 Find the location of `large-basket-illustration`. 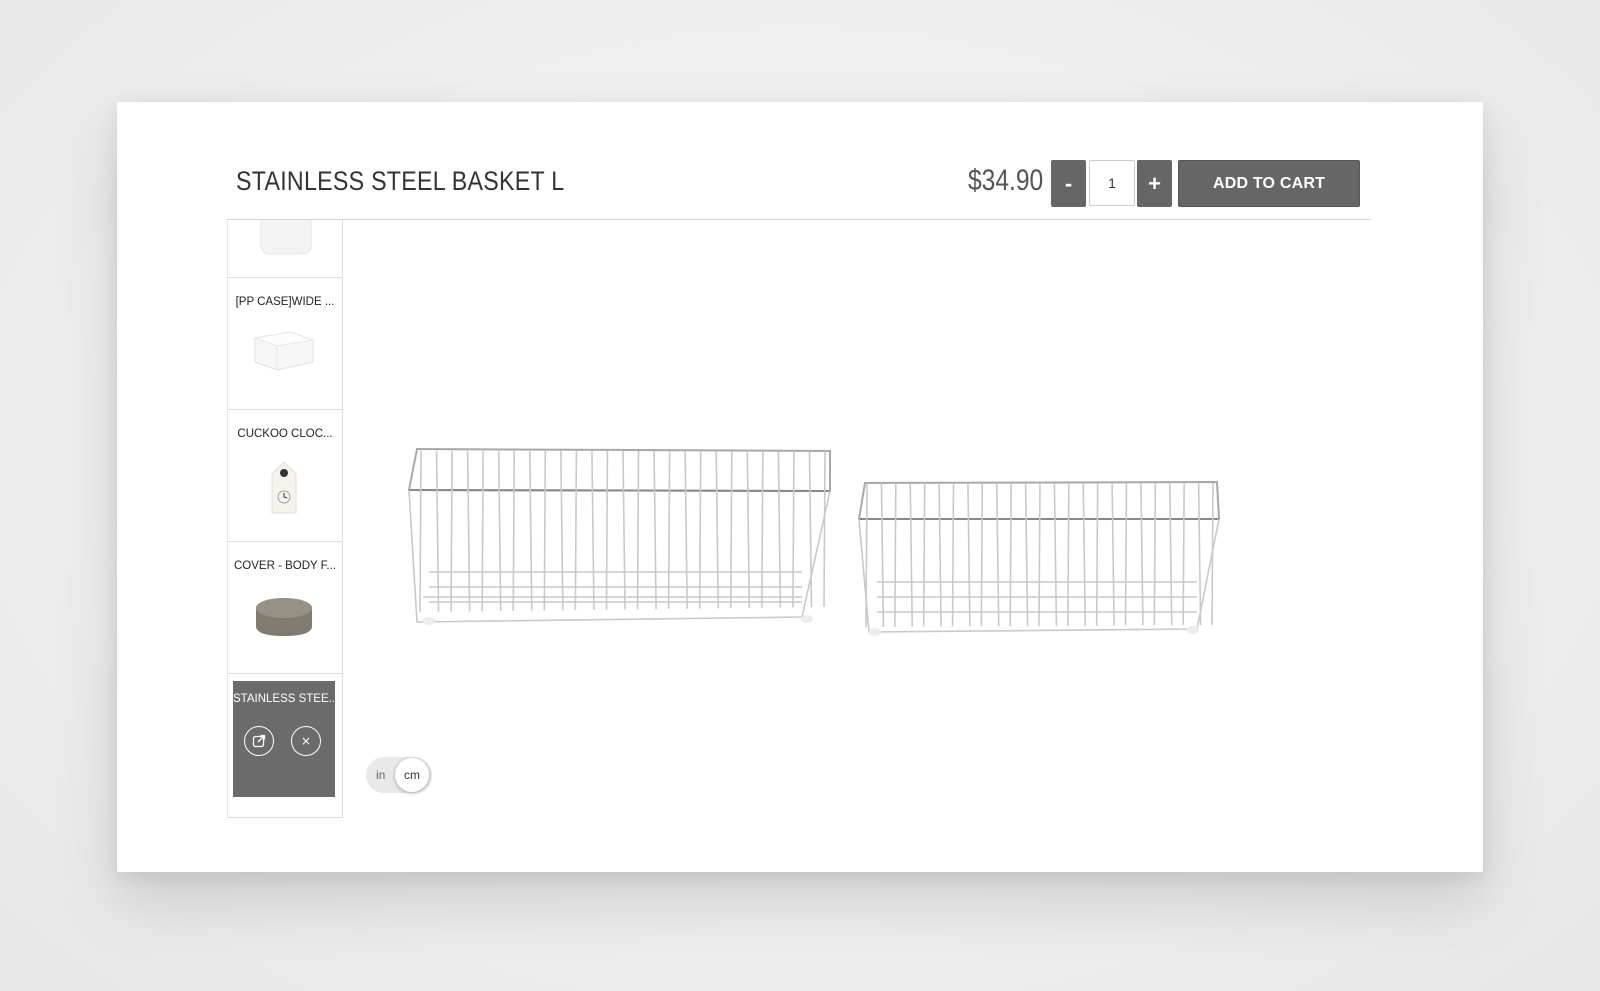

large-basket-illustration is located at coordinates (619, 535).